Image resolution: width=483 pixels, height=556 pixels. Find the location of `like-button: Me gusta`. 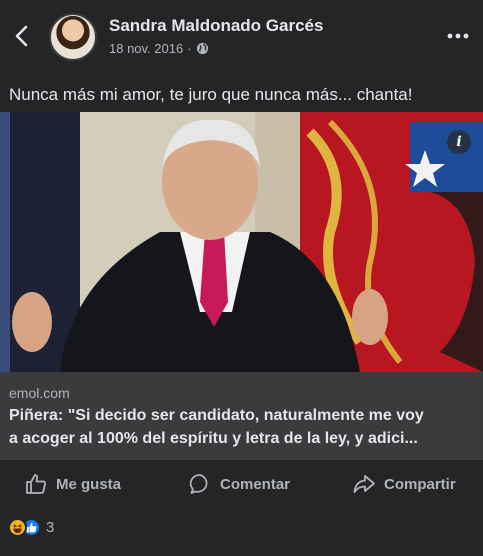

like-button: Me gusta is located at coordinates (72, 484).